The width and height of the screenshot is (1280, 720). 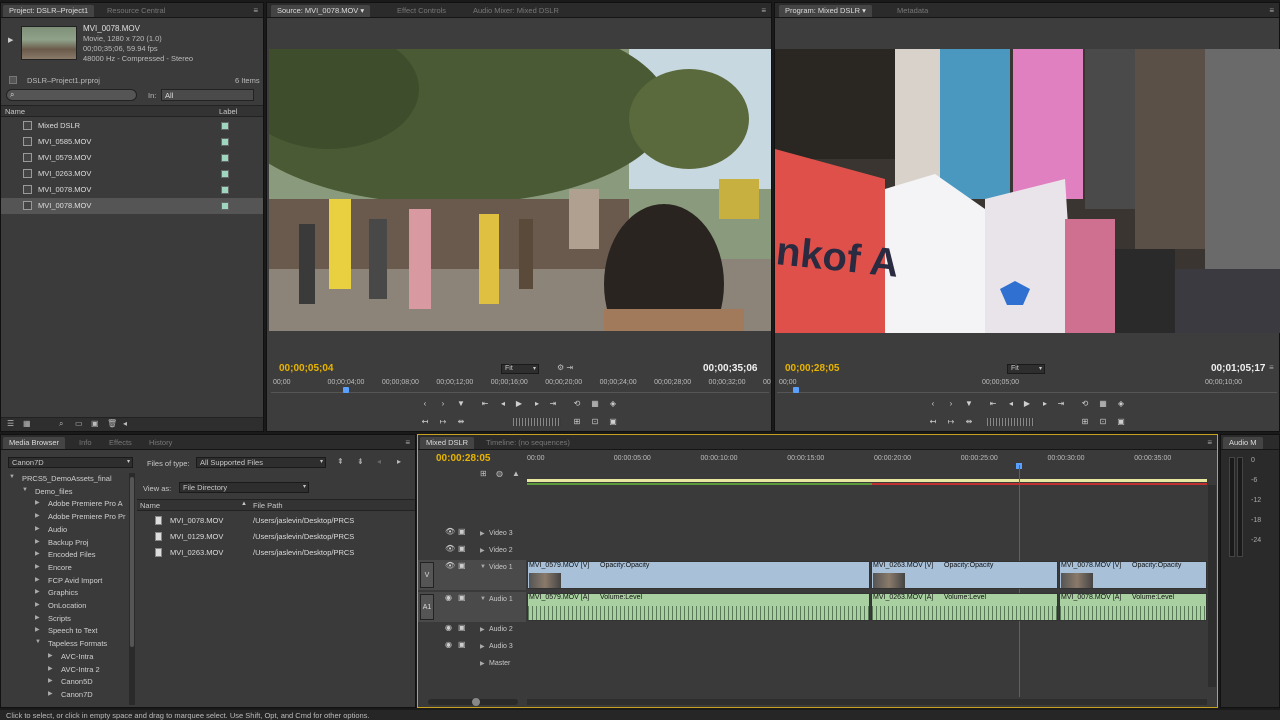 I want to click on step-forward-icon: ▸, so click(x=1045, y=404).